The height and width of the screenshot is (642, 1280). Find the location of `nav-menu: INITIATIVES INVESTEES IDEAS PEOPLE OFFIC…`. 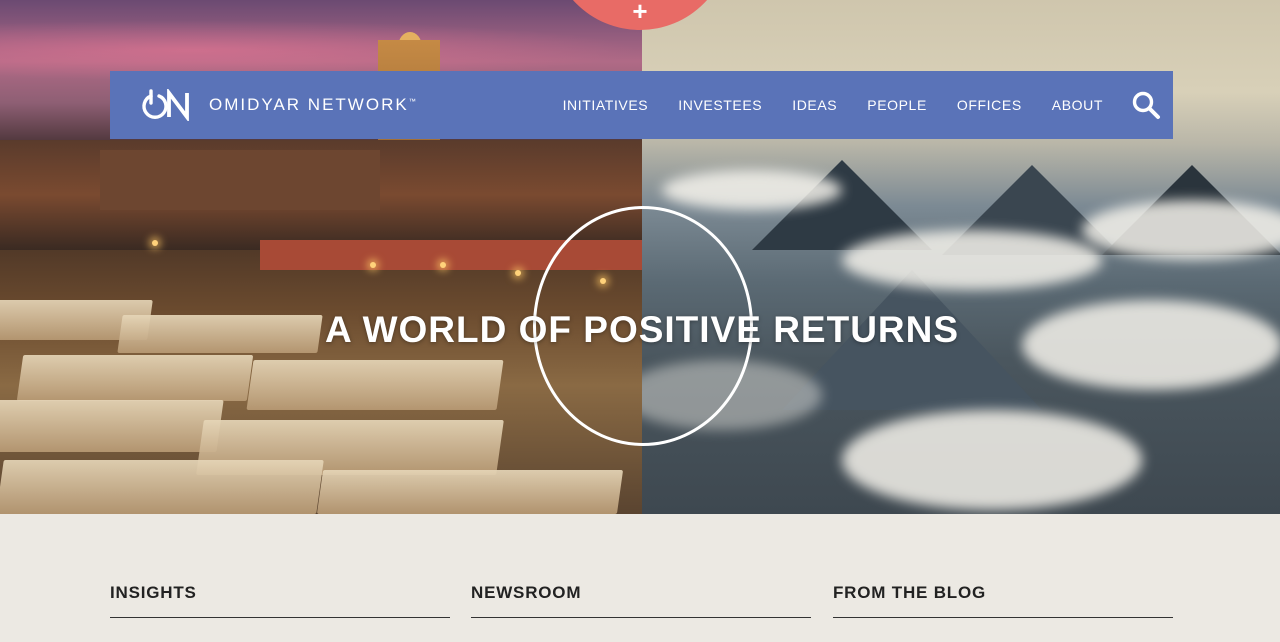

nav-menu: INITIATIVES INVESTEES IDEAS PEOPLE OFFIC… is located at coordinates (853, 105).